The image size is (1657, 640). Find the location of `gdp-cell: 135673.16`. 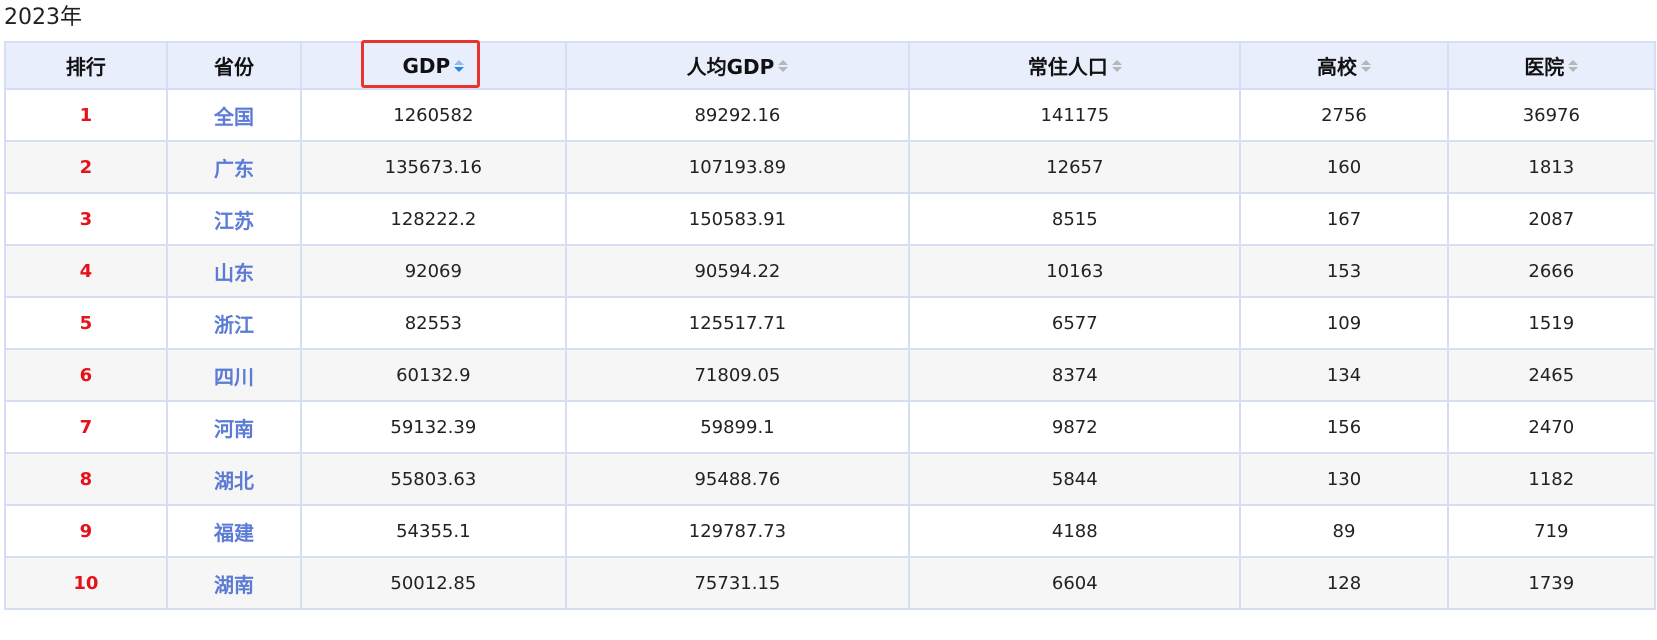

gdp-cell: 135673.16 is located at coordinates (433, 167).